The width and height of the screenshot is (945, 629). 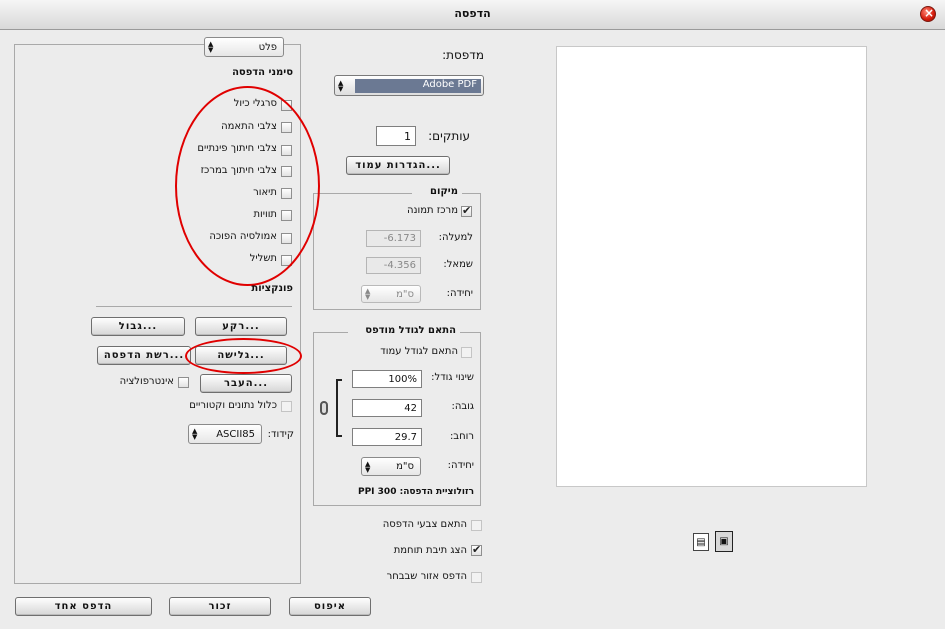 What do you see at coordinates (430, 550) in the screenshot?
I see `show-bounding-box-label: הצג תיבת תוחמת` at bounding box center [430, 550].